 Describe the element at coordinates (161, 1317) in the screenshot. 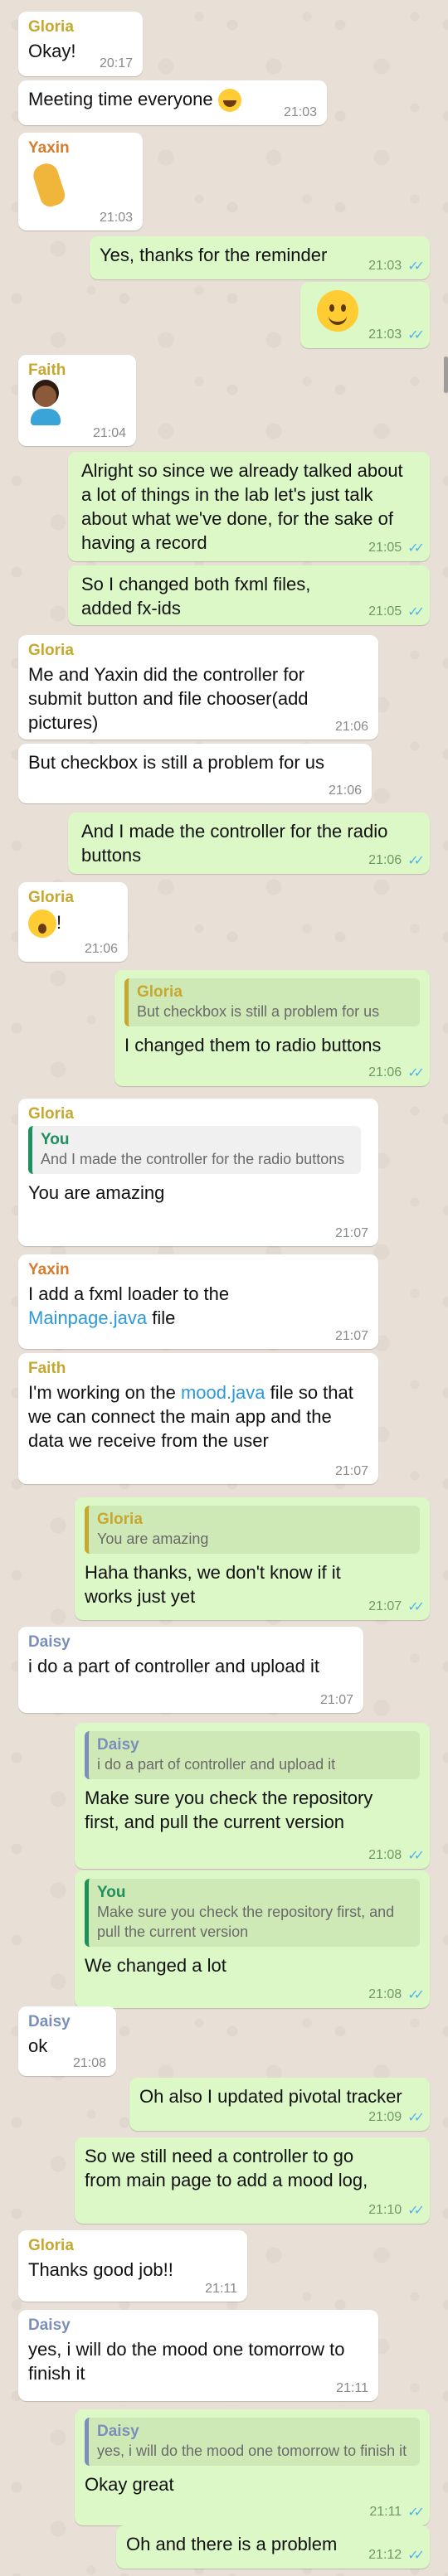

I see `message-text-continued: file` at that location.